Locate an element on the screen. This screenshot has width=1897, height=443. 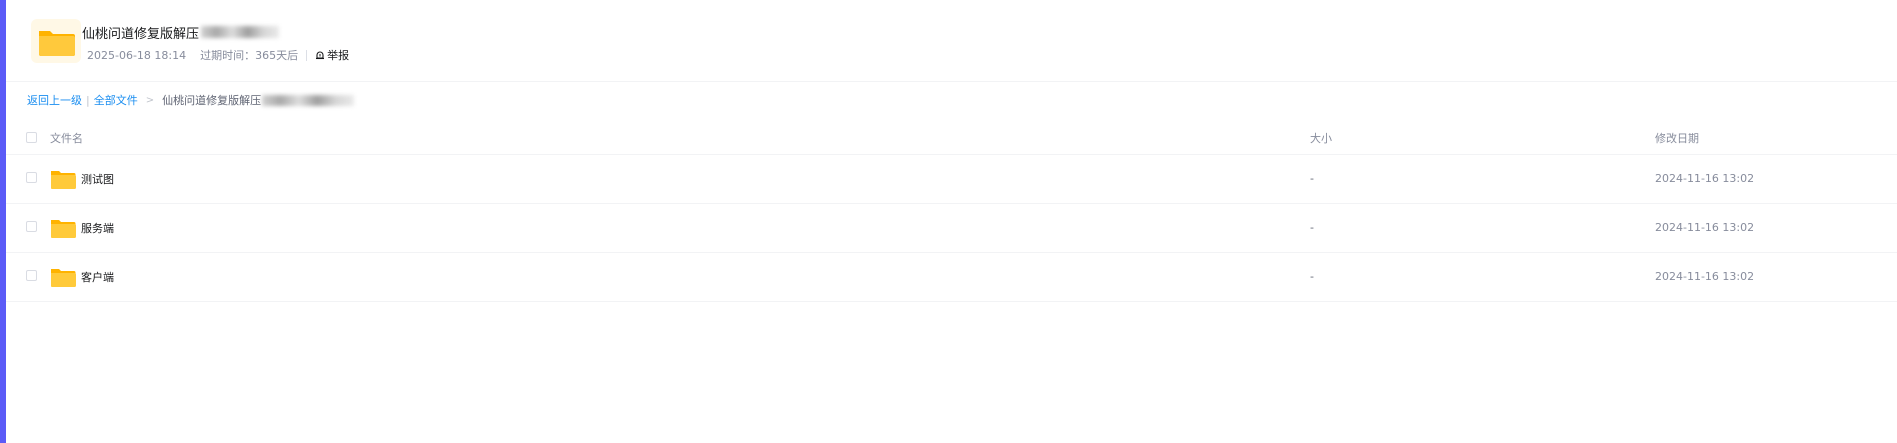
table-header: 文件名 大小 修改日期 is located at coordinates (951, 138).